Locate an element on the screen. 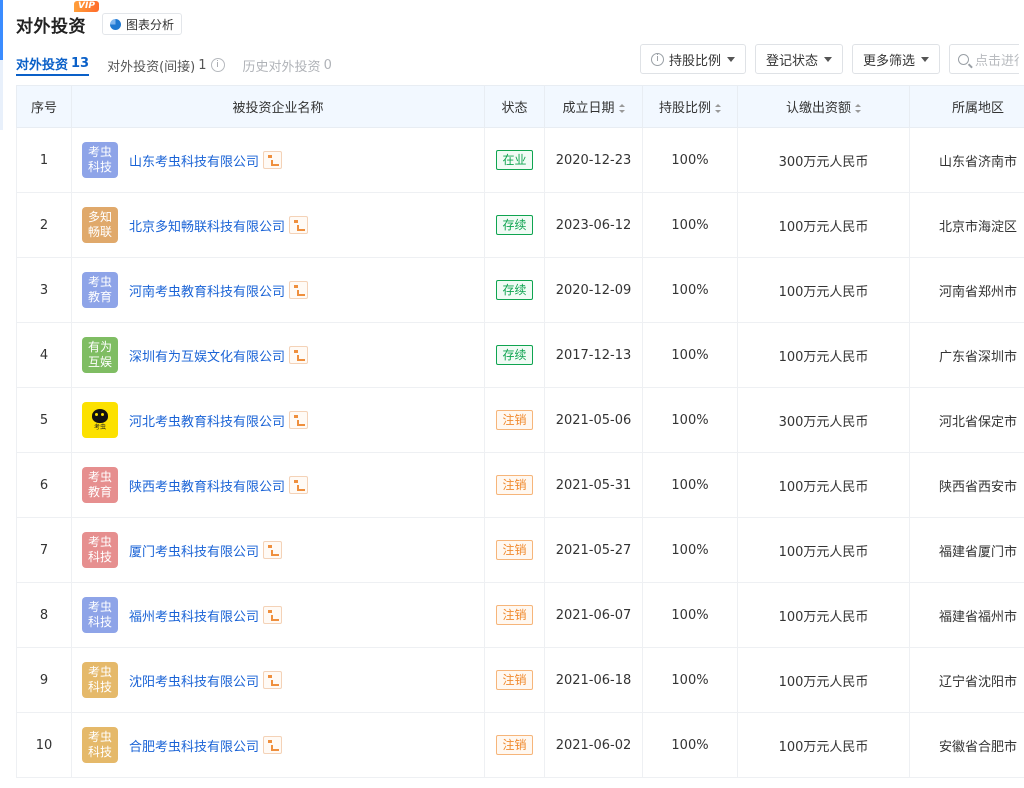  cell-date: 2017-12-13 is located at coordinates (593, 355).